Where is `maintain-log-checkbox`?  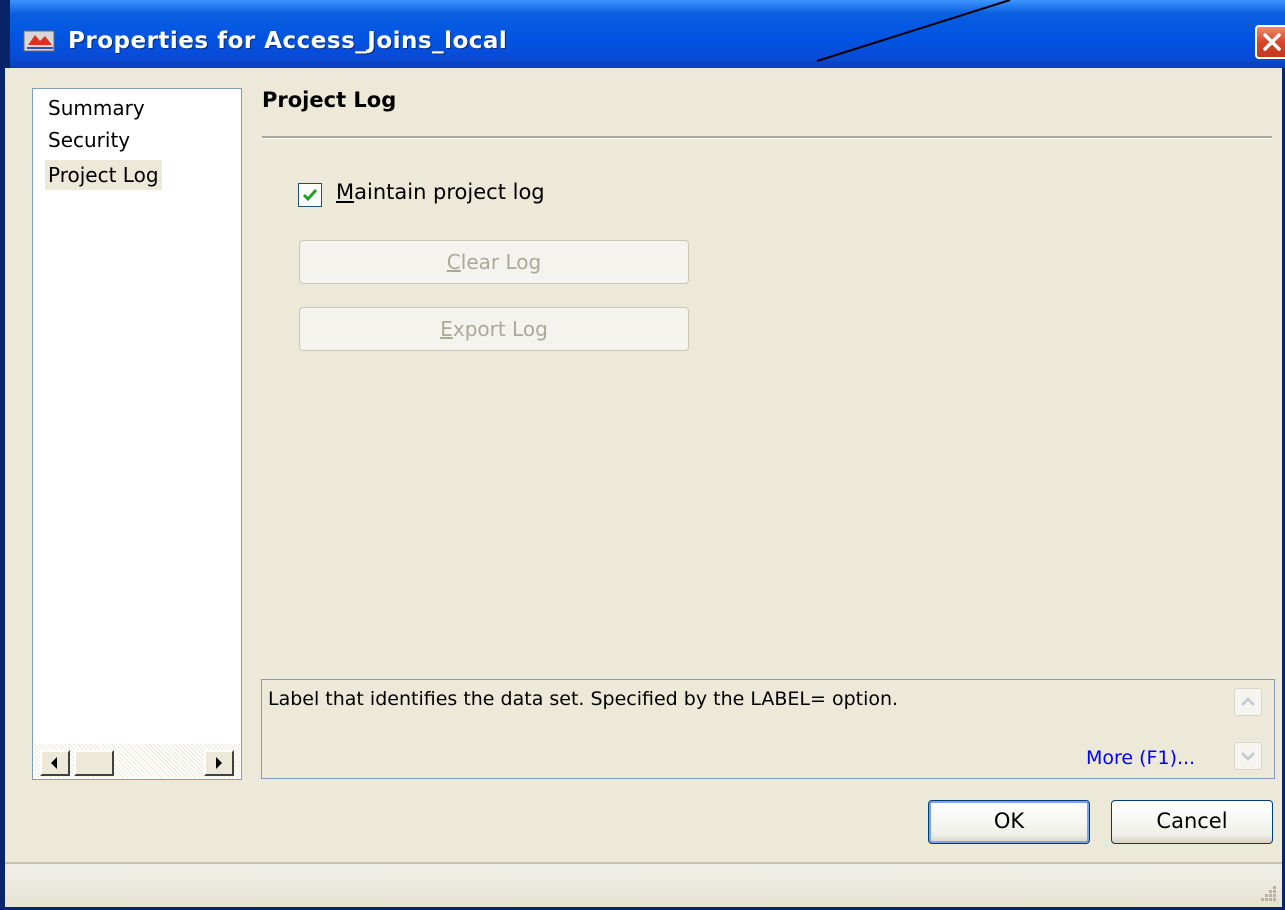
maintain-log-checkbox is located at coordinates (310, 195).